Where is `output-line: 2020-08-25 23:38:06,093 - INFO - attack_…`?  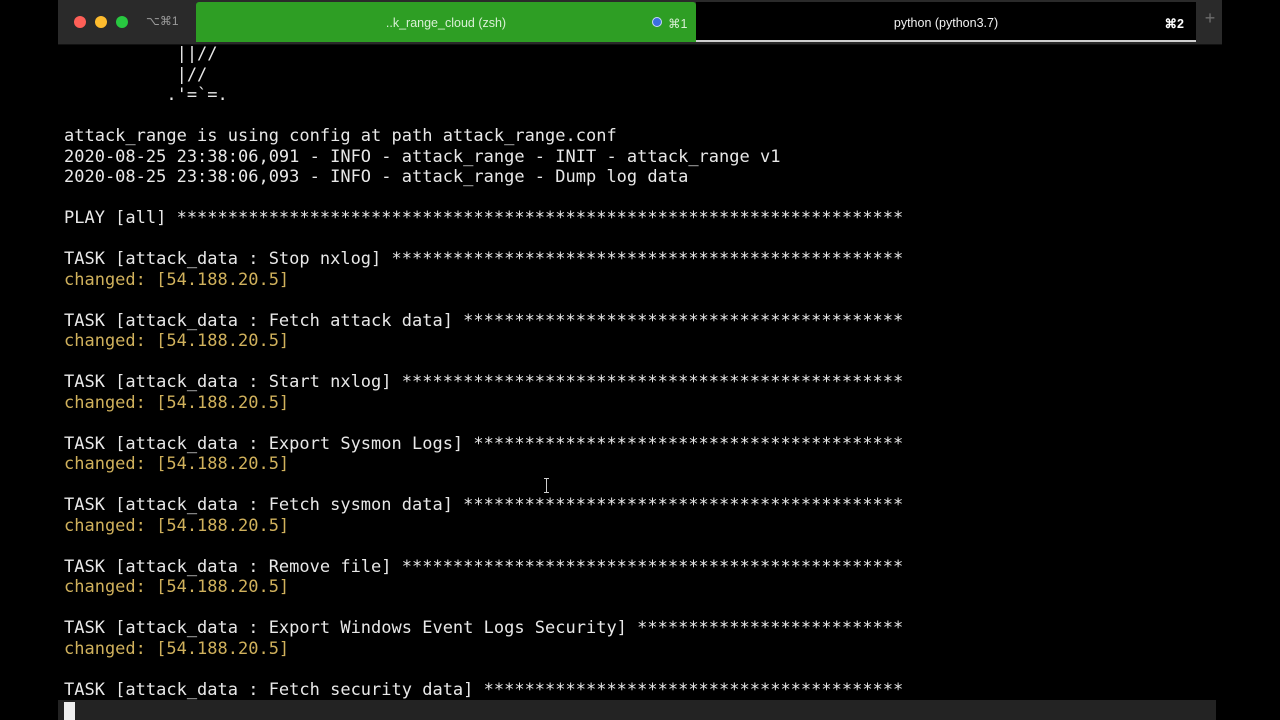 output-line: 2020-08-25 23:38:06,093 - INFO - attack_… is located at coordinates (376, 177).